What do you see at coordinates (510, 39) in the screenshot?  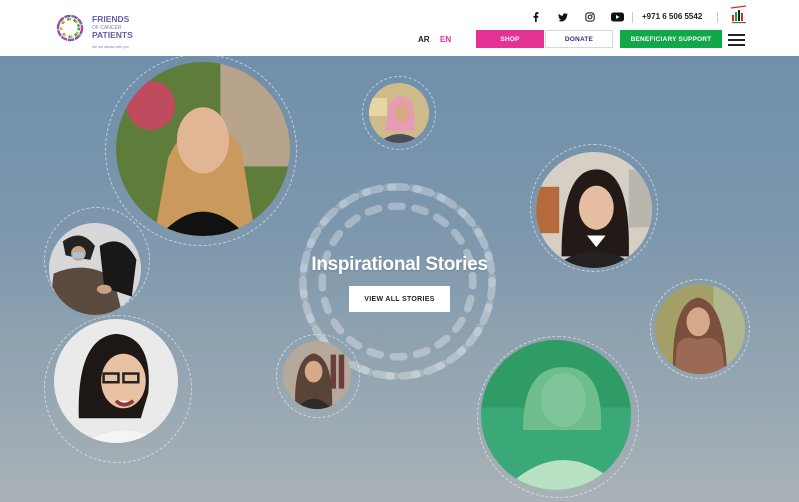 I see `shop-button: SHOP` at bounding box center [510, 39].